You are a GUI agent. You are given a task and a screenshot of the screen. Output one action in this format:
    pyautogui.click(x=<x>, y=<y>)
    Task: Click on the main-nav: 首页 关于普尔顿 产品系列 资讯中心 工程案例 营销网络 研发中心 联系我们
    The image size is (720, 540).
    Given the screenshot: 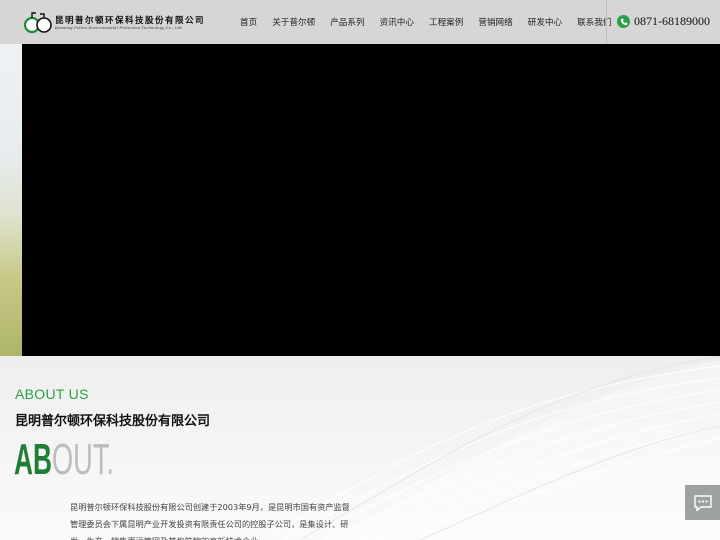 What is the action you would take?
    pyautogui.click(x=433, y=22)
    